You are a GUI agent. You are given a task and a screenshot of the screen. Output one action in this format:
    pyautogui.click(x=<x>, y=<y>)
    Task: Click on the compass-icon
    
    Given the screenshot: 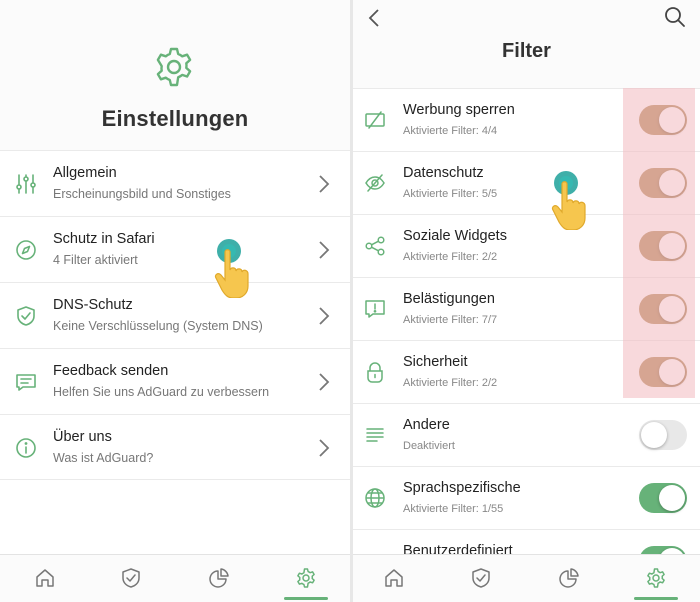 What is the action you would take?
    pyautogui.click(x=26, y=250)
    